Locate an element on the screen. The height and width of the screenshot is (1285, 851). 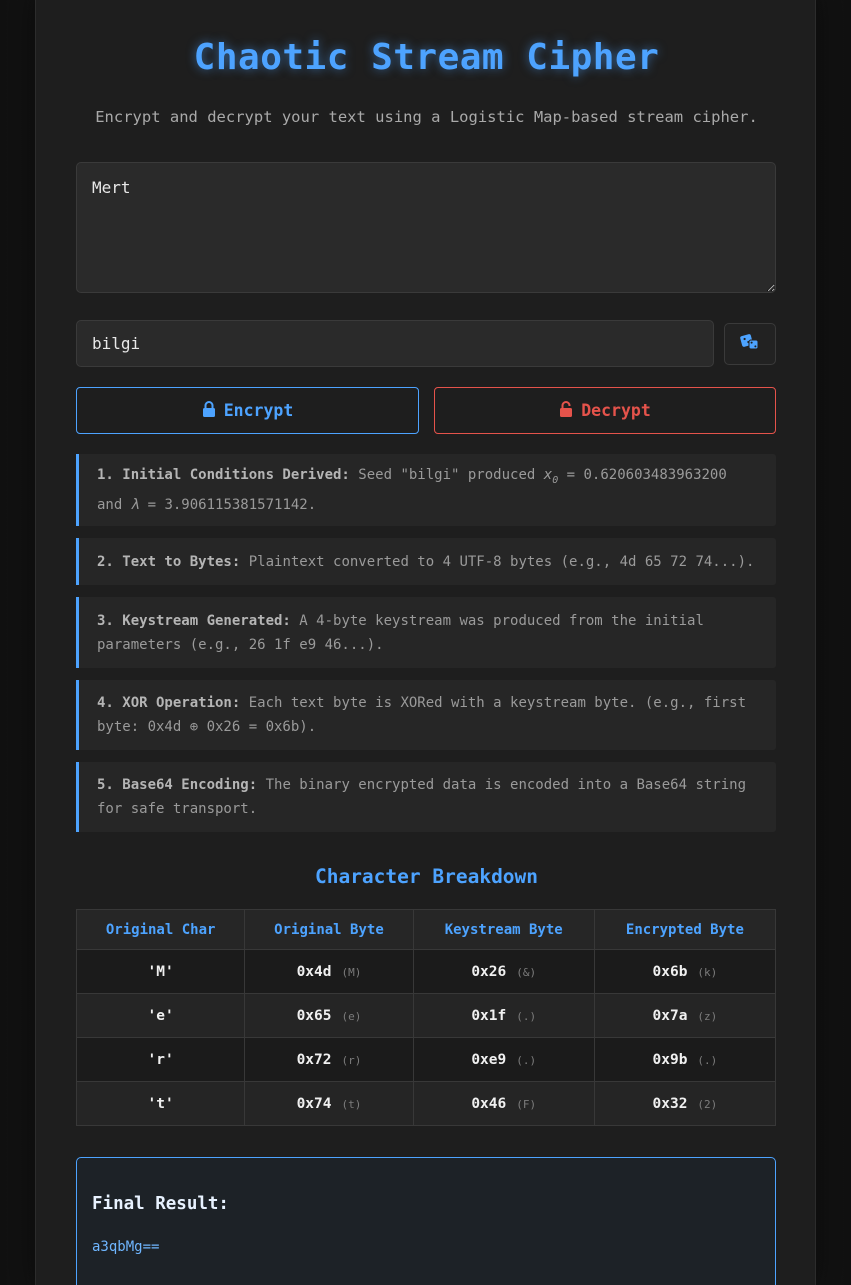
step-heading: 2. Text to Bytes: is located at coordinates (169, 561).